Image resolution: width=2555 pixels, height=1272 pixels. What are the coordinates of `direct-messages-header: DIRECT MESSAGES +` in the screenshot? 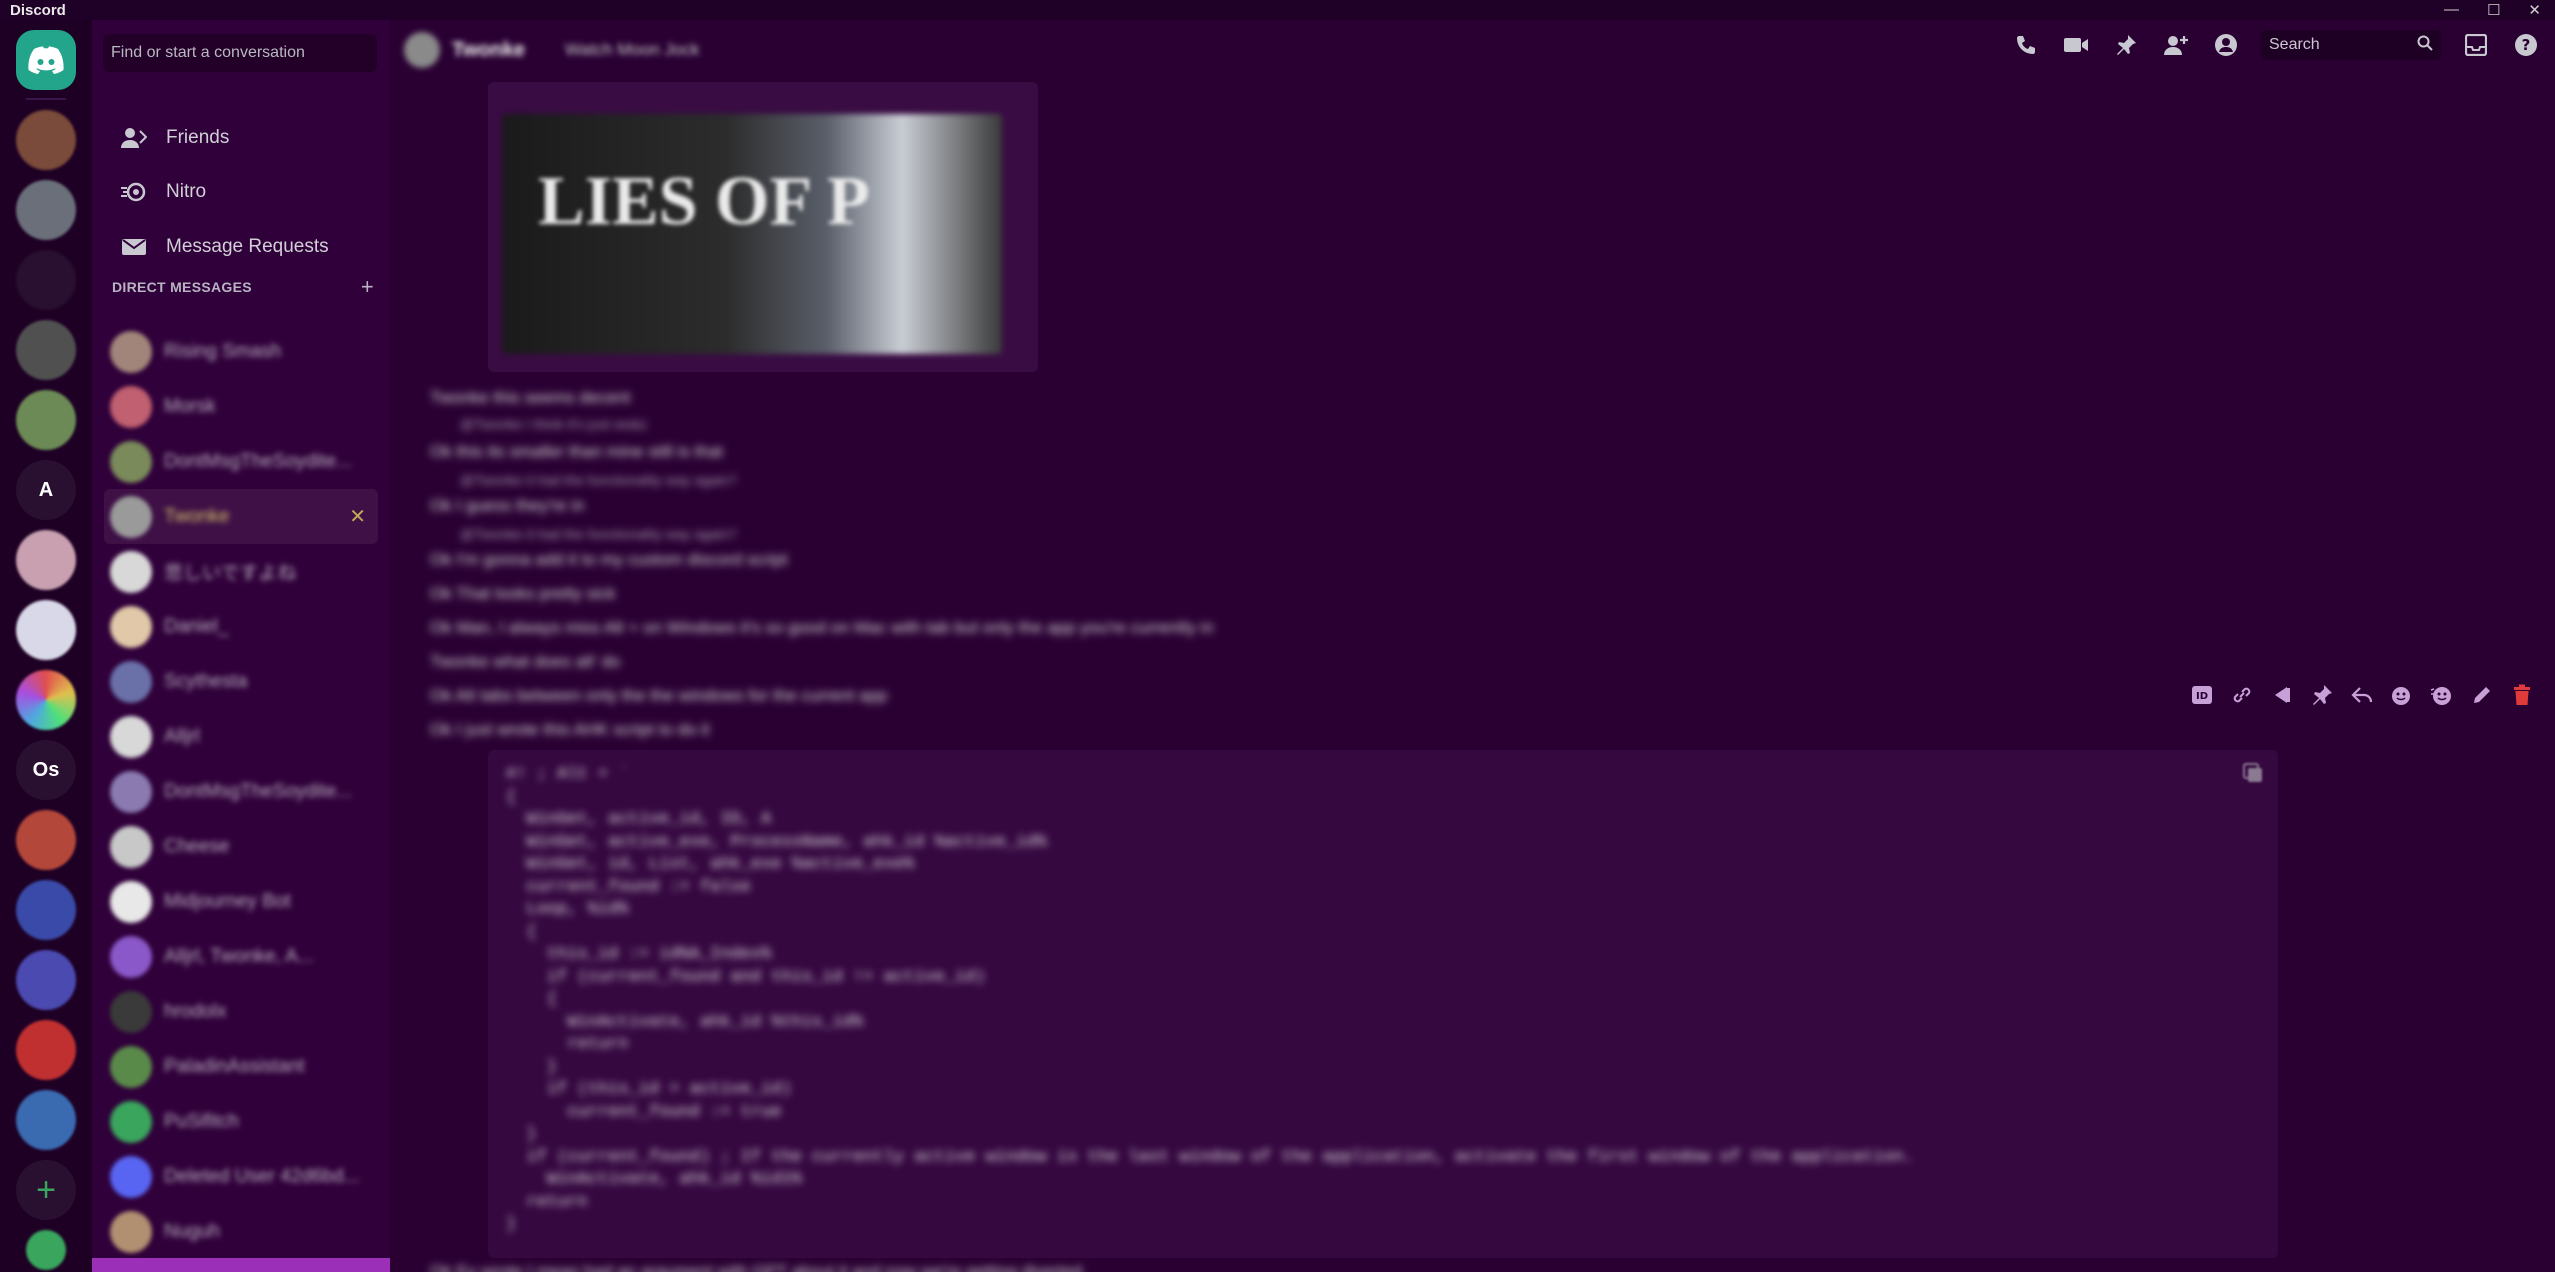 It's located at (243, 287).